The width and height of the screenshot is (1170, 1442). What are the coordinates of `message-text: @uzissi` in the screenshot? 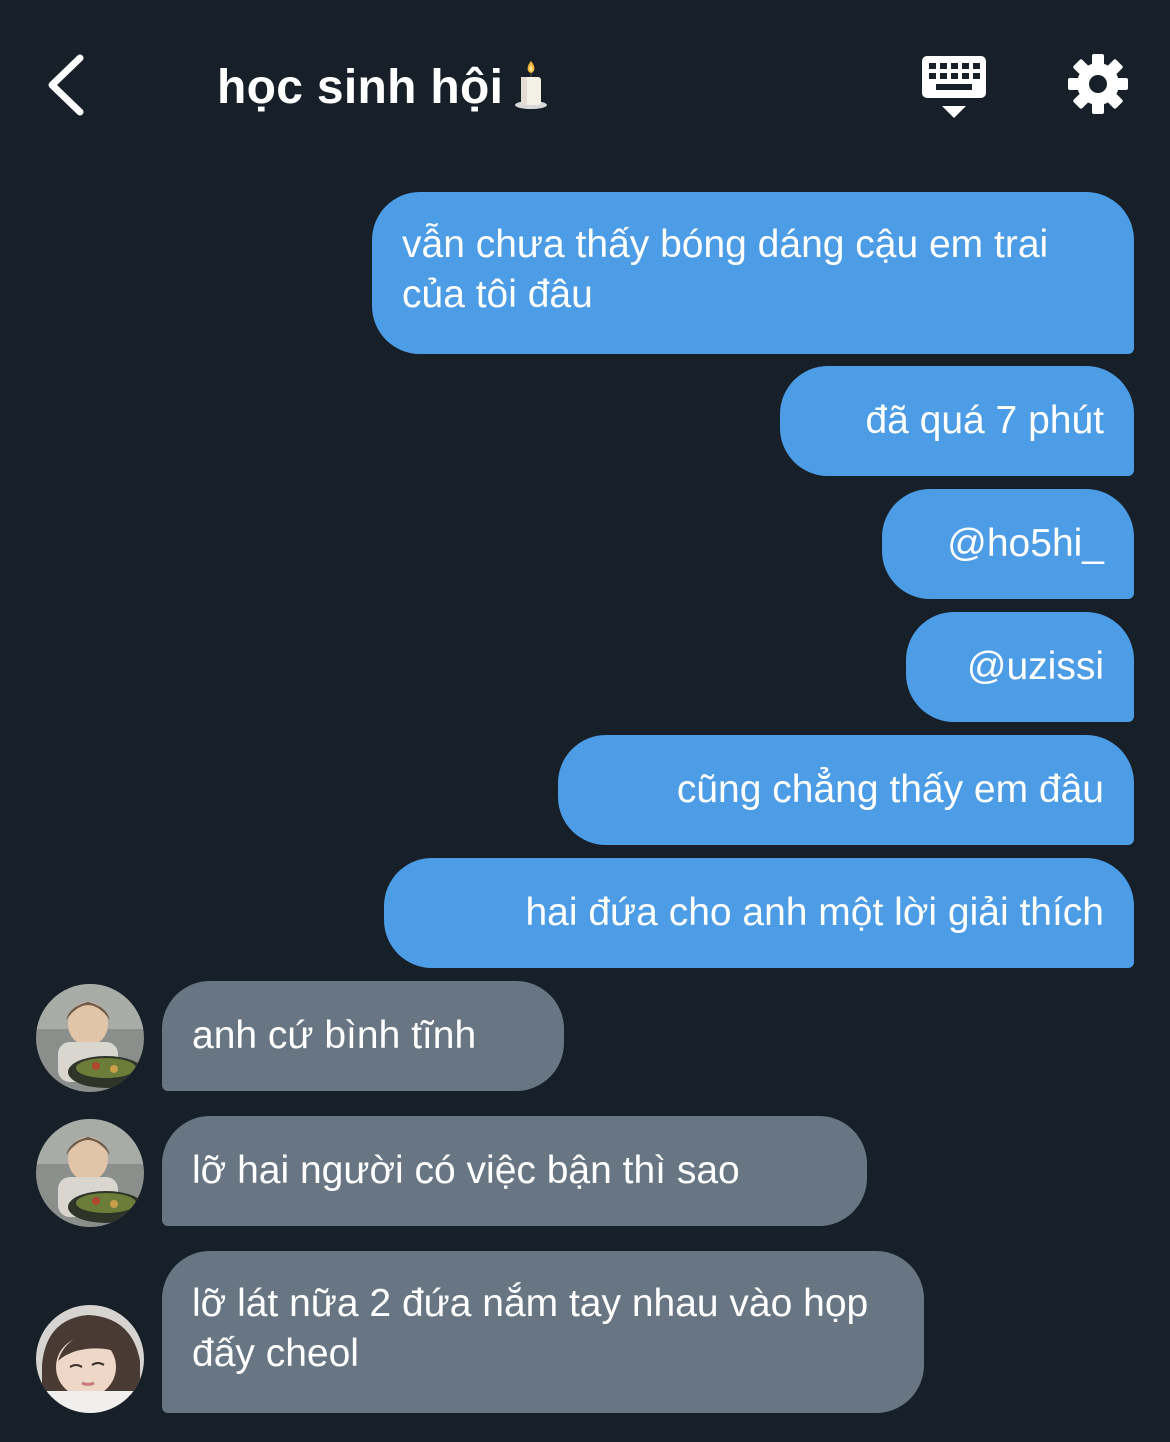 It's located at (1035, 666).